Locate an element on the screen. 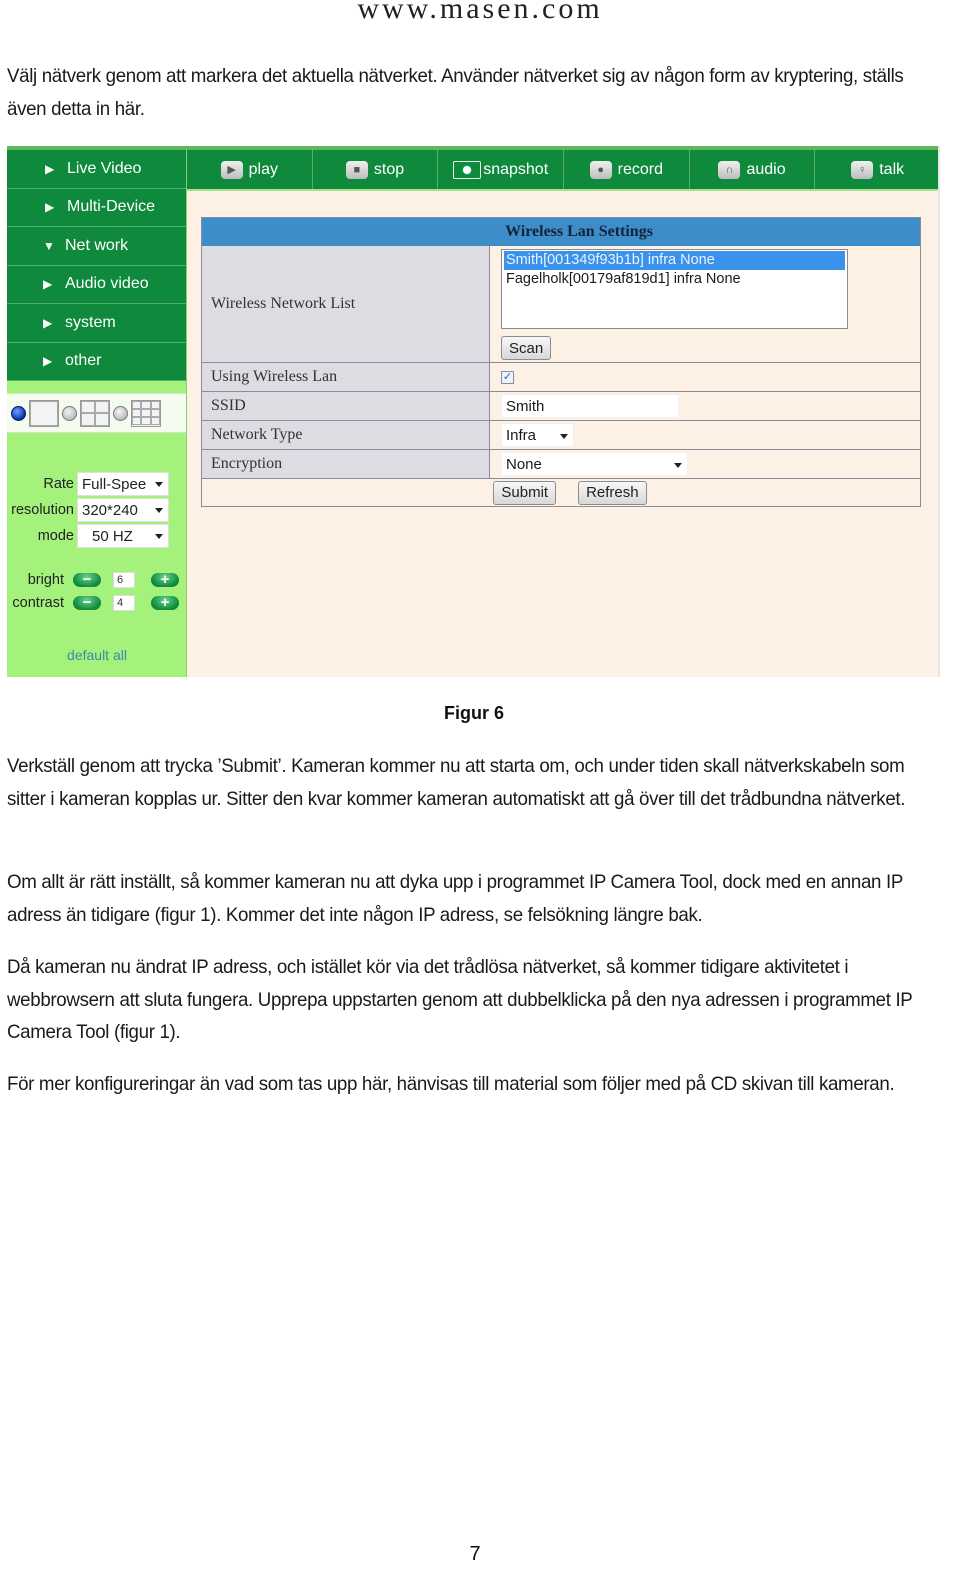 This screenshot has width=960, height=1588. network-option-selected: Smith[001349f93b1b] infra None is located at coordinates (674, 260).